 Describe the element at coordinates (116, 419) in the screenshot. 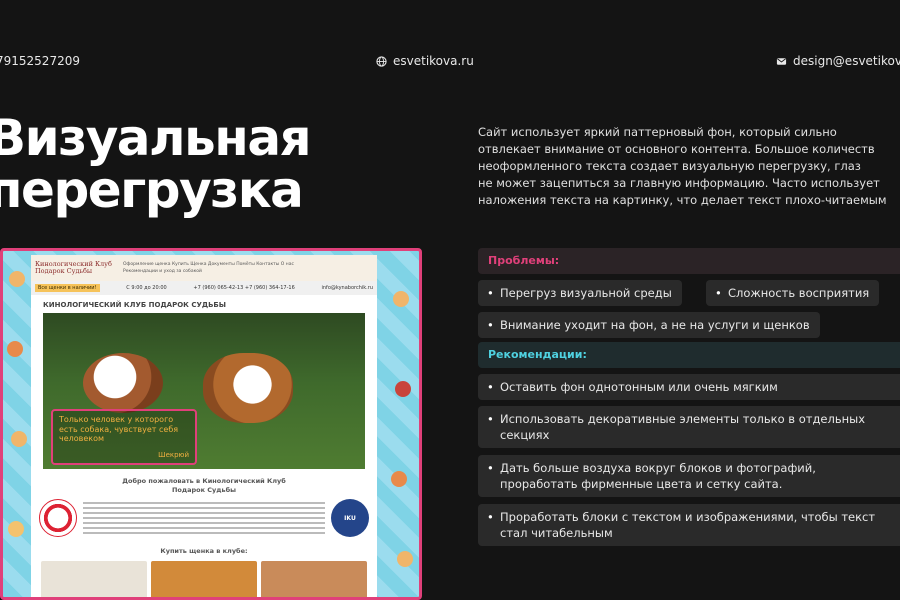

I see `quote-line: Только человек у которого` at that location.